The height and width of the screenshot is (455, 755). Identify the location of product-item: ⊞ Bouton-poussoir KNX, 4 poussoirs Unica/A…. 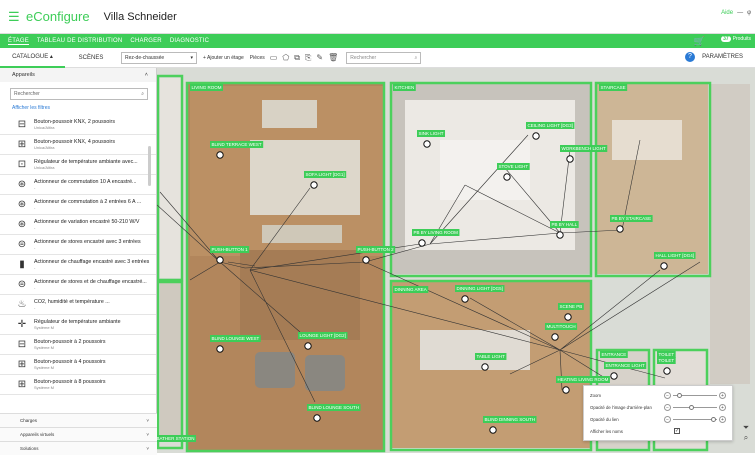
(78, 145).